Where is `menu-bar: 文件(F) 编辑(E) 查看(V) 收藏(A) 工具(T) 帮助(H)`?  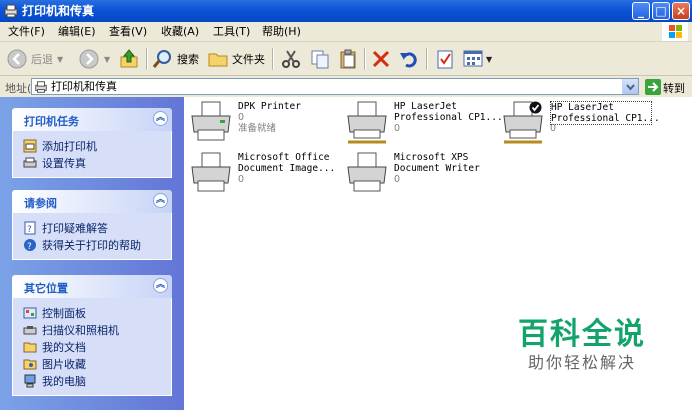 menu-bar: 文件(F) 编辑(E) 查看(V) 收藏(A) 工具(T) 帮助(H) is located at coordinates (346, 32).